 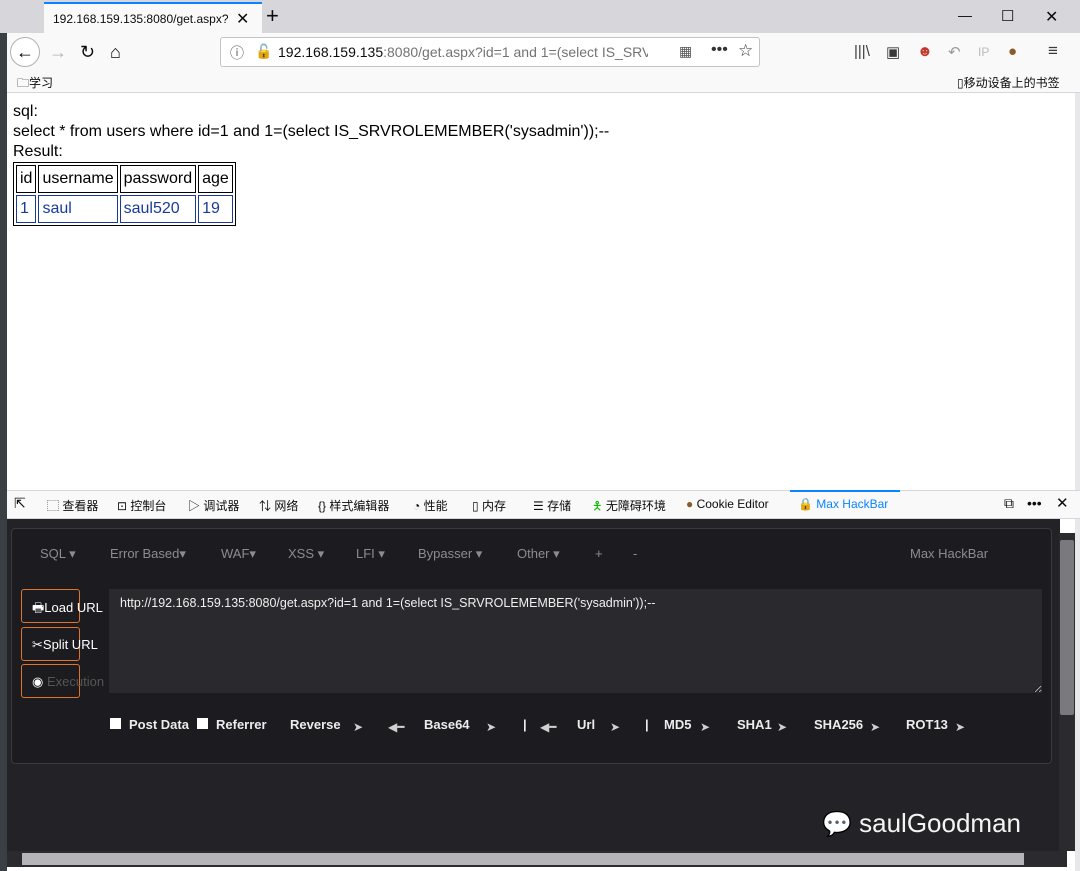 What do you see at coordinates (272, 16) in the screenshot?
I see `new-tab-icon: +` at bounding box center [272, 16].